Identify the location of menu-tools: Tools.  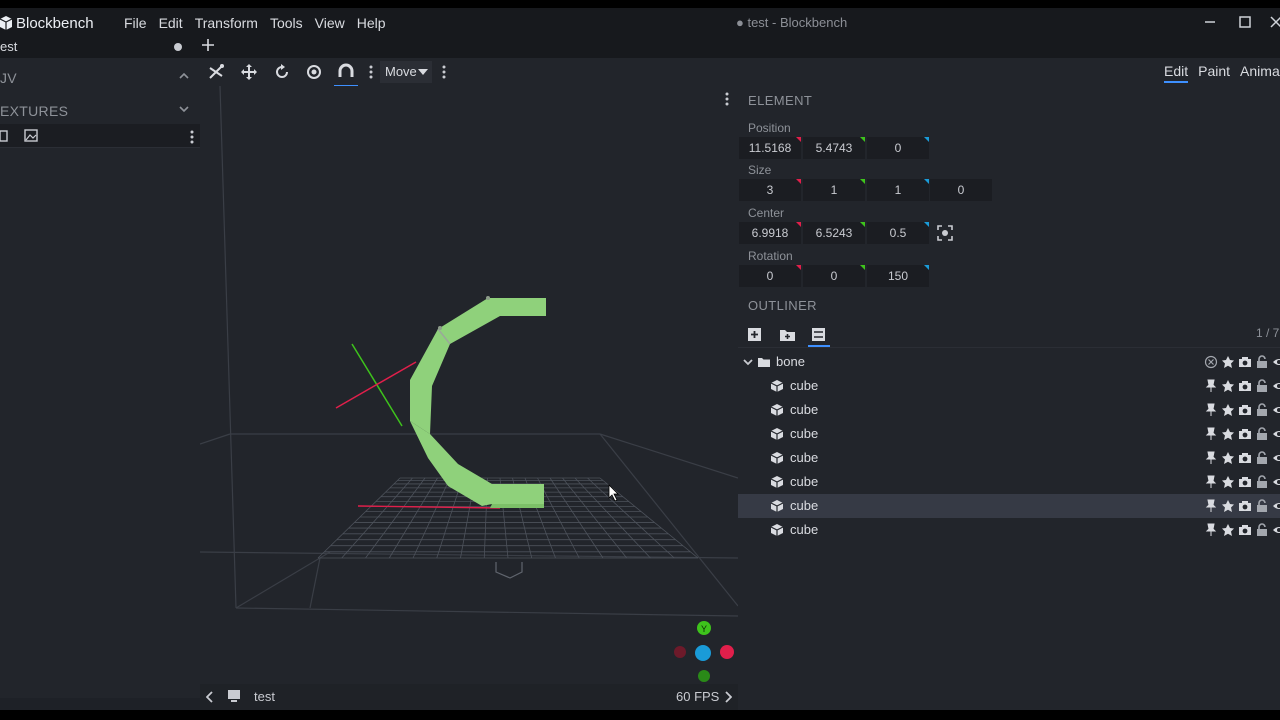
(286, 23).